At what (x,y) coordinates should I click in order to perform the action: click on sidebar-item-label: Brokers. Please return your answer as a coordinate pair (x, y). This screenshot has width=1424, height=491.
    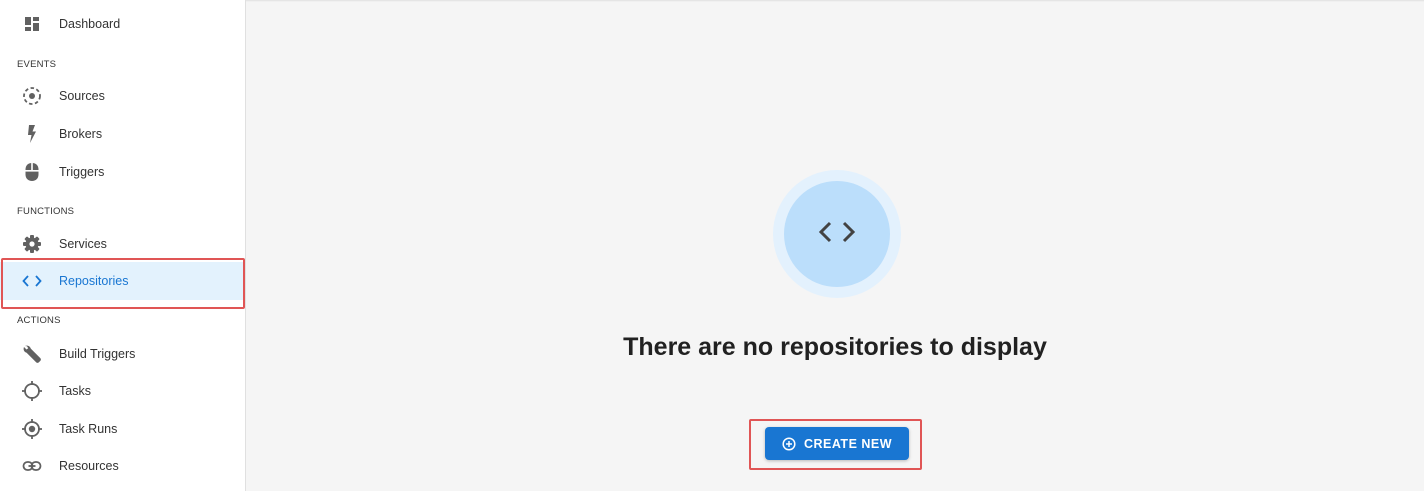
    Looking at the image, I should click on (81, 134).